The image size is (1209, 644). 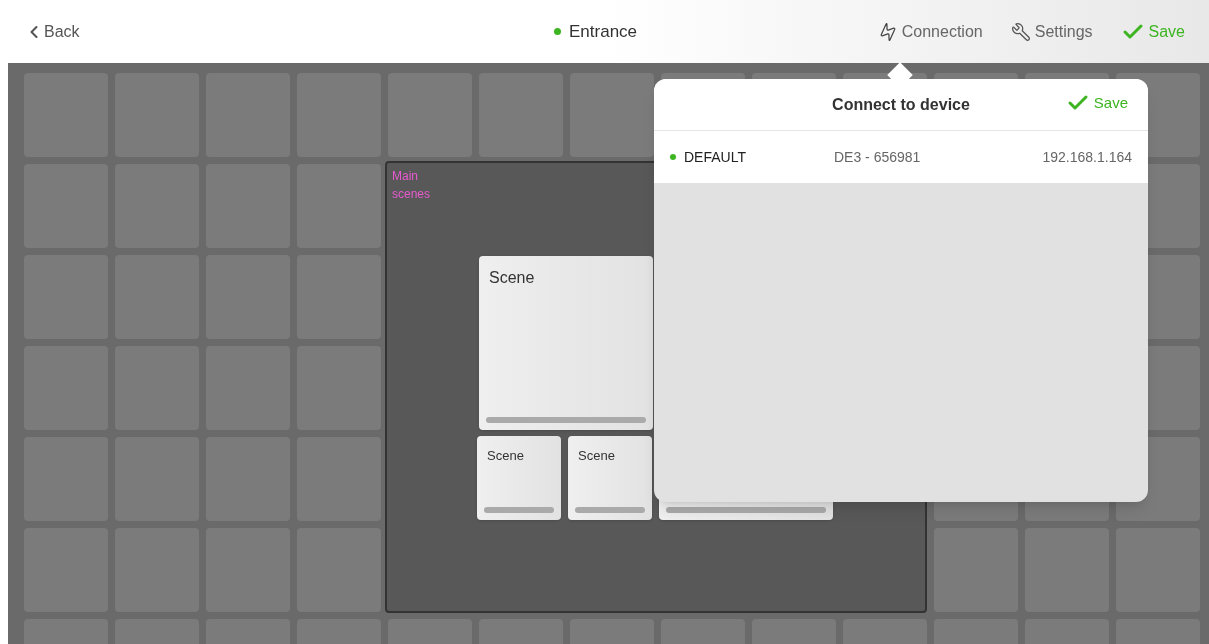 What do you see at coordinates (603, 31) in the screenshot?
I see `page-title: Entrance` at bounding box center [603, 31].